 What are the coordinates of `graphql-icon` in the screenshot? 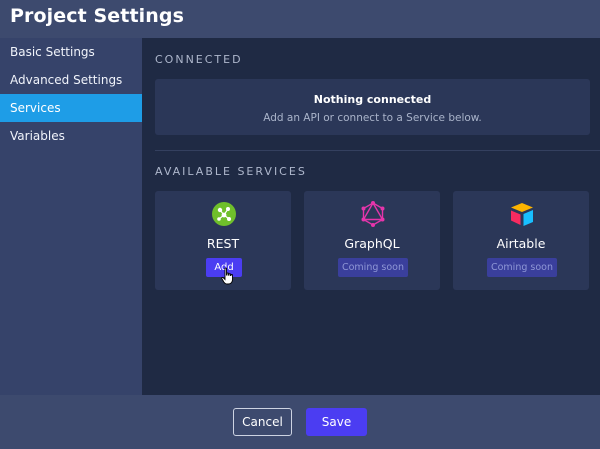 It's located at (373, 214).